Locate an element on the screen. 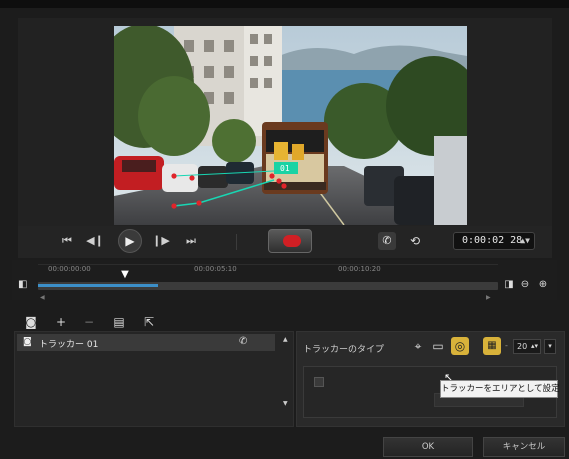  ruler-tick: 00:00:10:20 is located at coordinates (359, 269).